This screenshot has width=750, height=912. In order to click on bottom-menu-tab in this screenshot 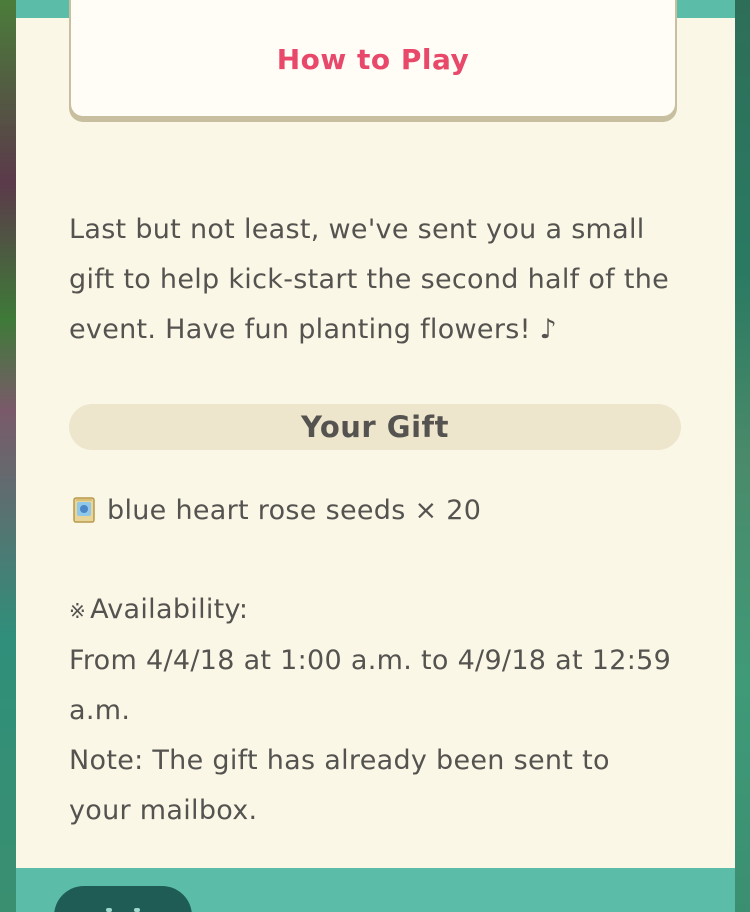, I will do `click(123, 899)`.